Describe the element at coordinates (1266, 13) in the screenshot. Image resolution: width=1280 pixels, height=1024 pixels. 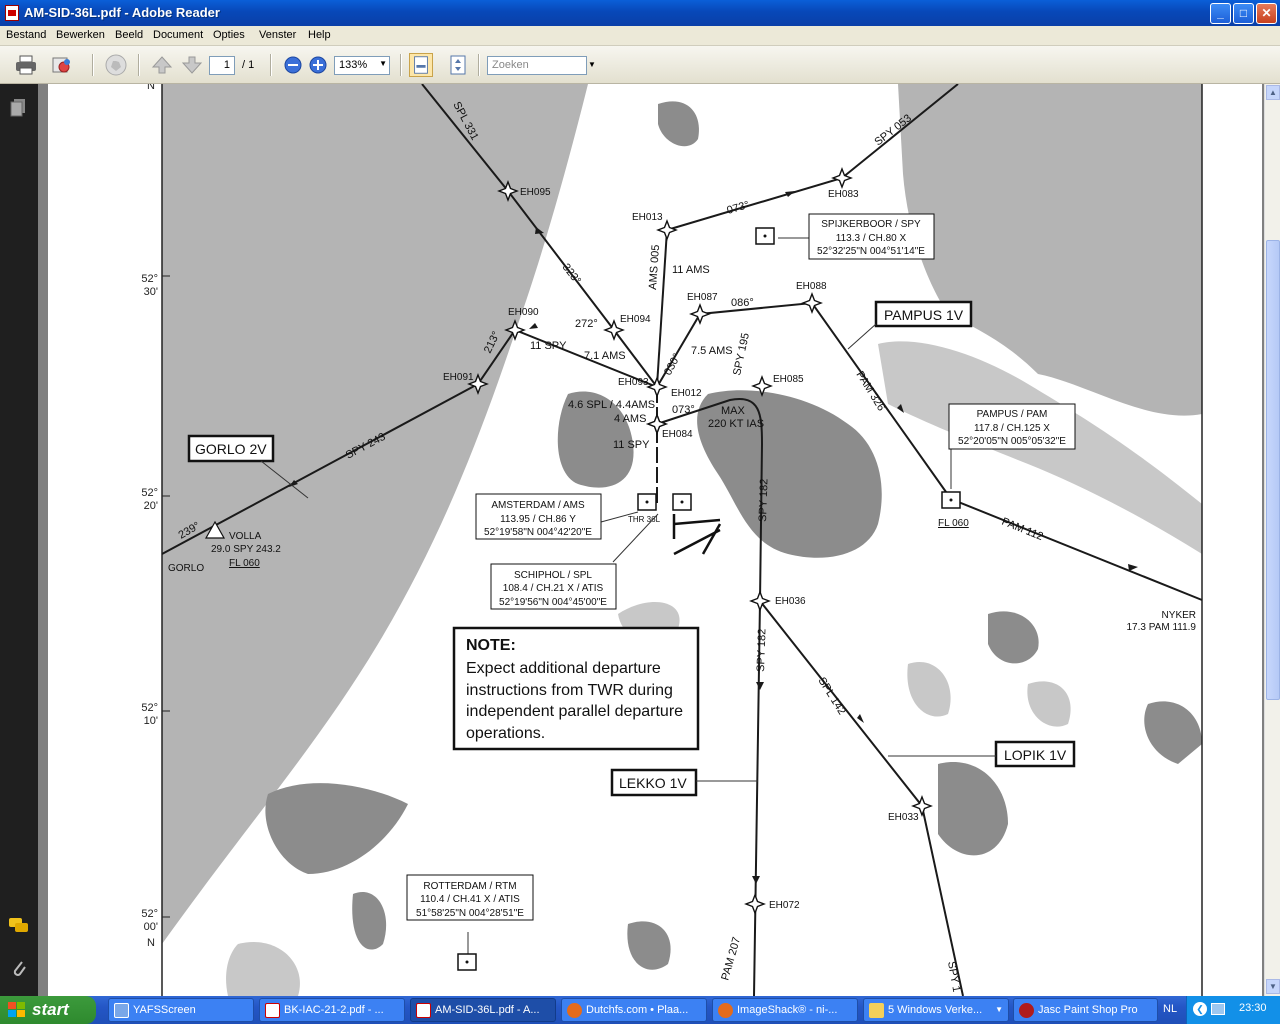
I see `close-button: ✕` at that location.